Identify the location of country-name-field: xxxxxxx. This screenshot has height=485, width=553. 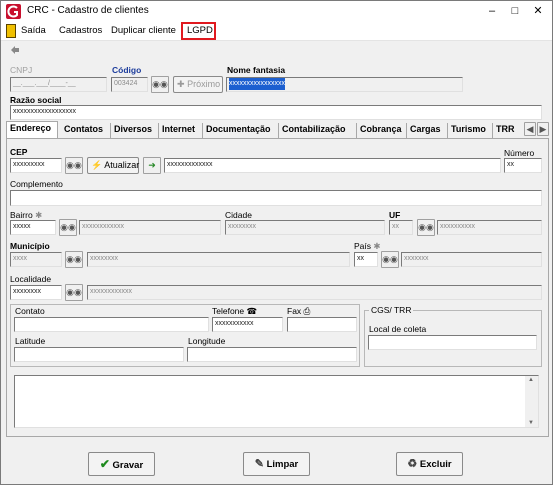
(471, 259).